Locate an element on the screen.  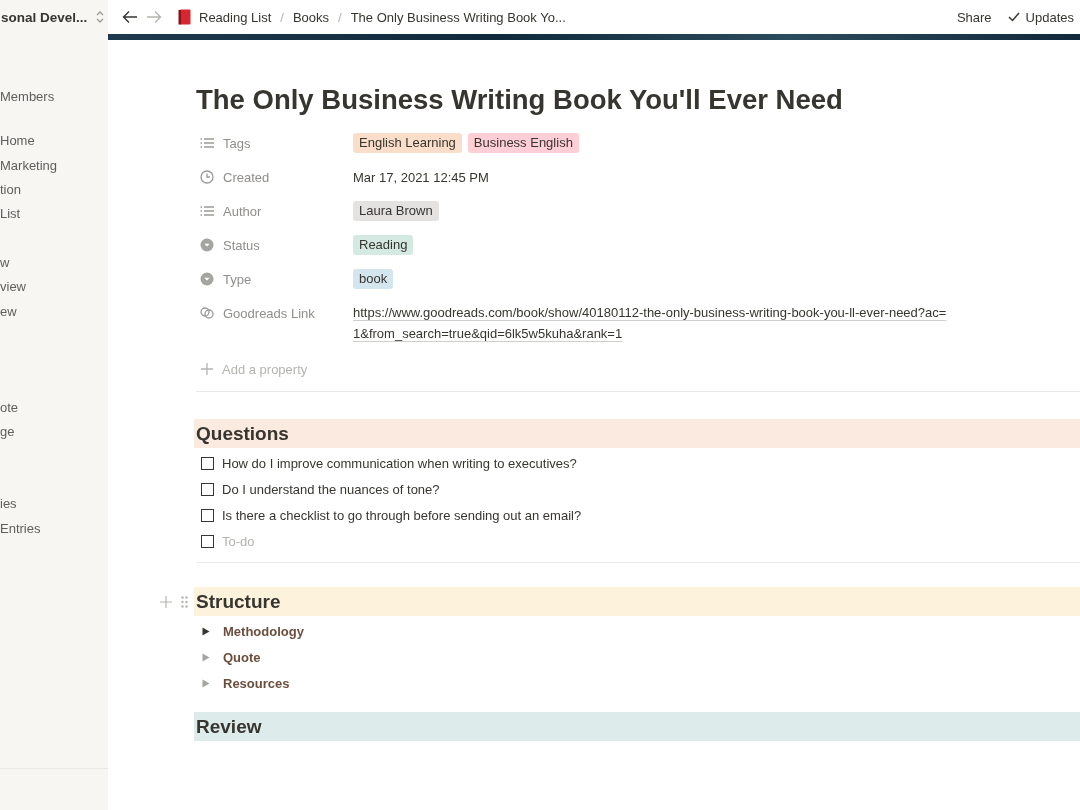
toggle-label: Resources is located at coordinates (256, 683).